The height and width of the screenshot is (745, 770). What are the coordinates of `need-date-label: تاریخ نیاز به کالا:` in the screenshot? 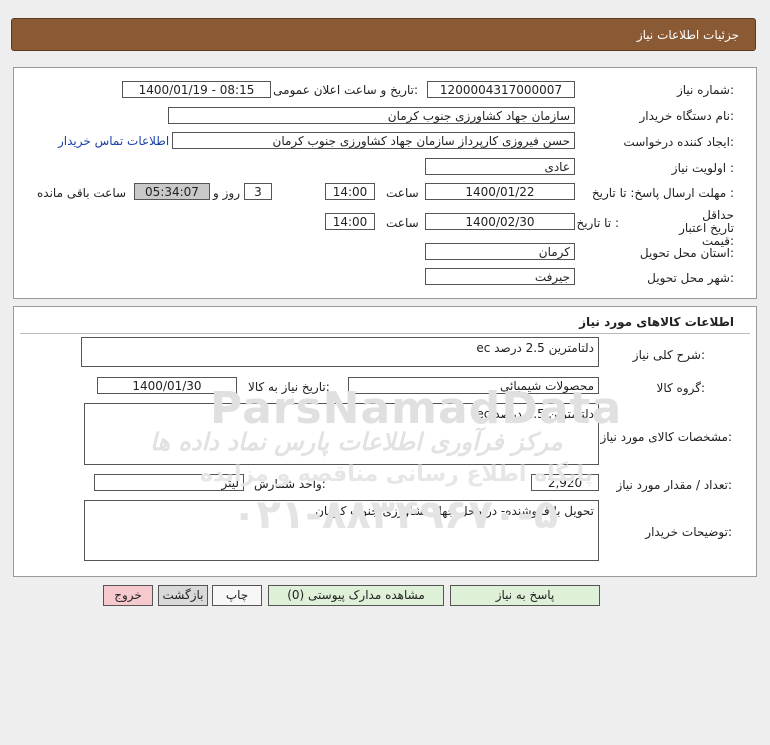 It's located at (289, 387).